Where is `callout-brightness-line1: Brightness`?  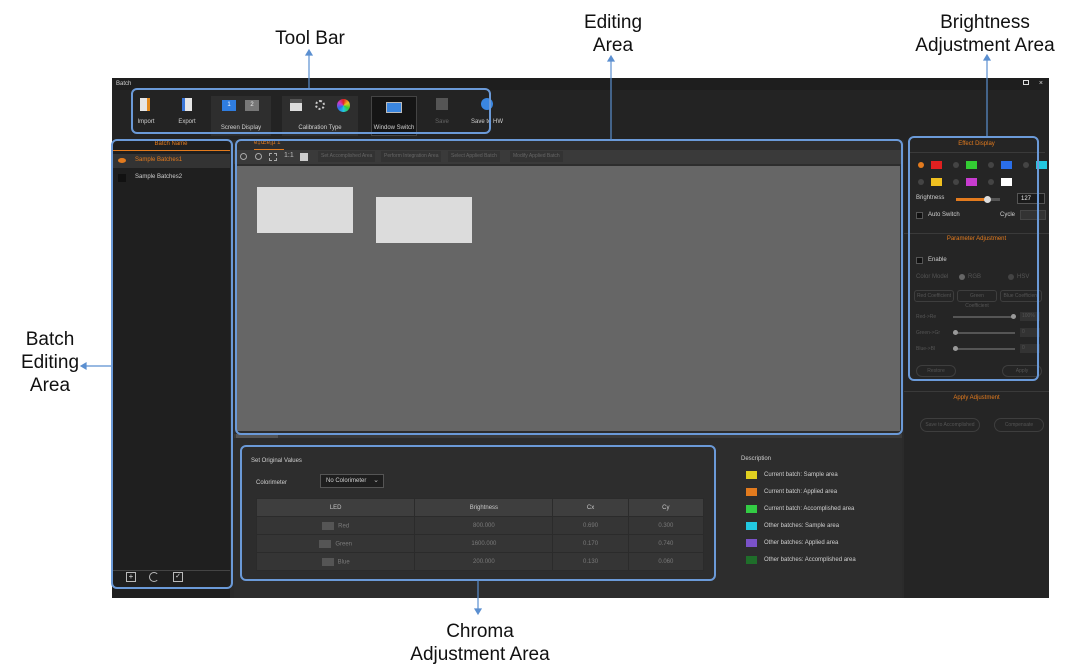 callout-brightness-line1: Brightness is located at coordinates (985, 22).